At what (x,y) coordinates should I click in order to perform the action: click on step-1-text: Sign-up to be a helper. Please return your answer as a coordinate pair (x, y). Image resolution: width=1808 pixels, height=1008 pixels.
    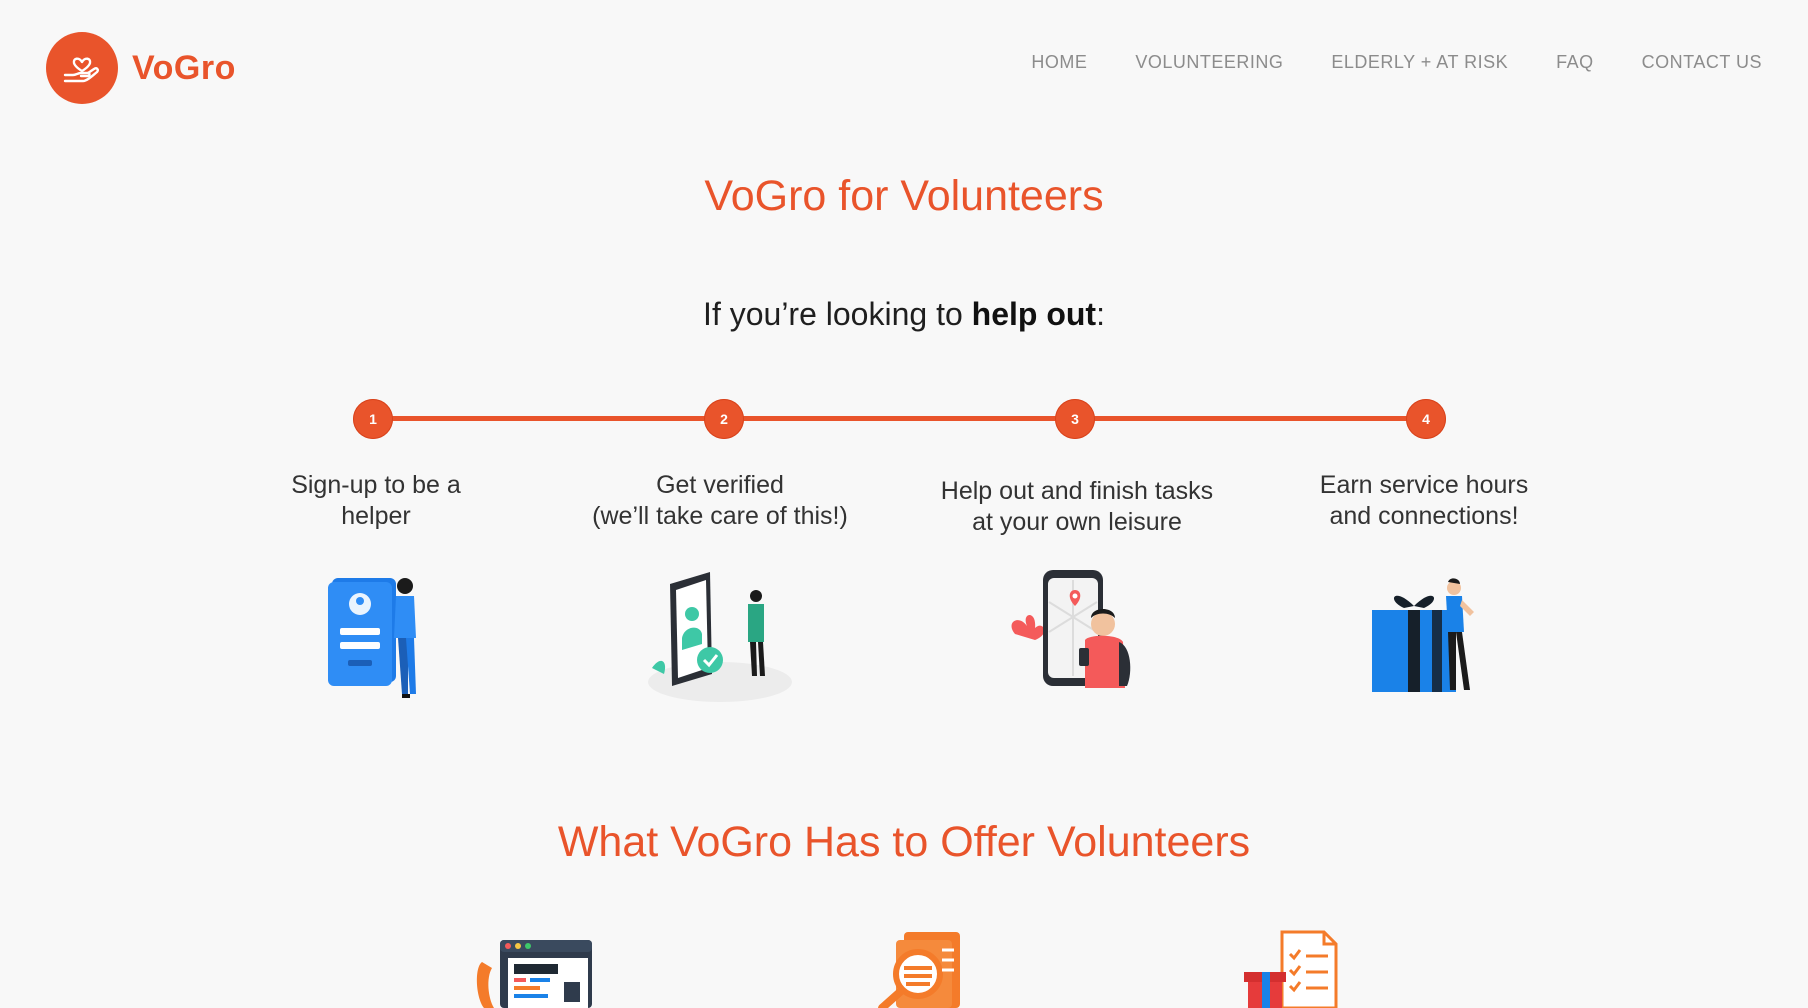
    Looking at the image, I should click on (376, 501).